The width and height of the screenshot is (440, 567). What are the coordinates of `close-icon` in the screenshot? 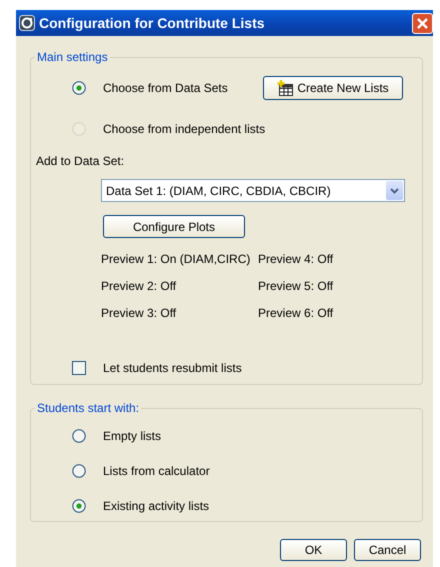 It's located at (422, 23).